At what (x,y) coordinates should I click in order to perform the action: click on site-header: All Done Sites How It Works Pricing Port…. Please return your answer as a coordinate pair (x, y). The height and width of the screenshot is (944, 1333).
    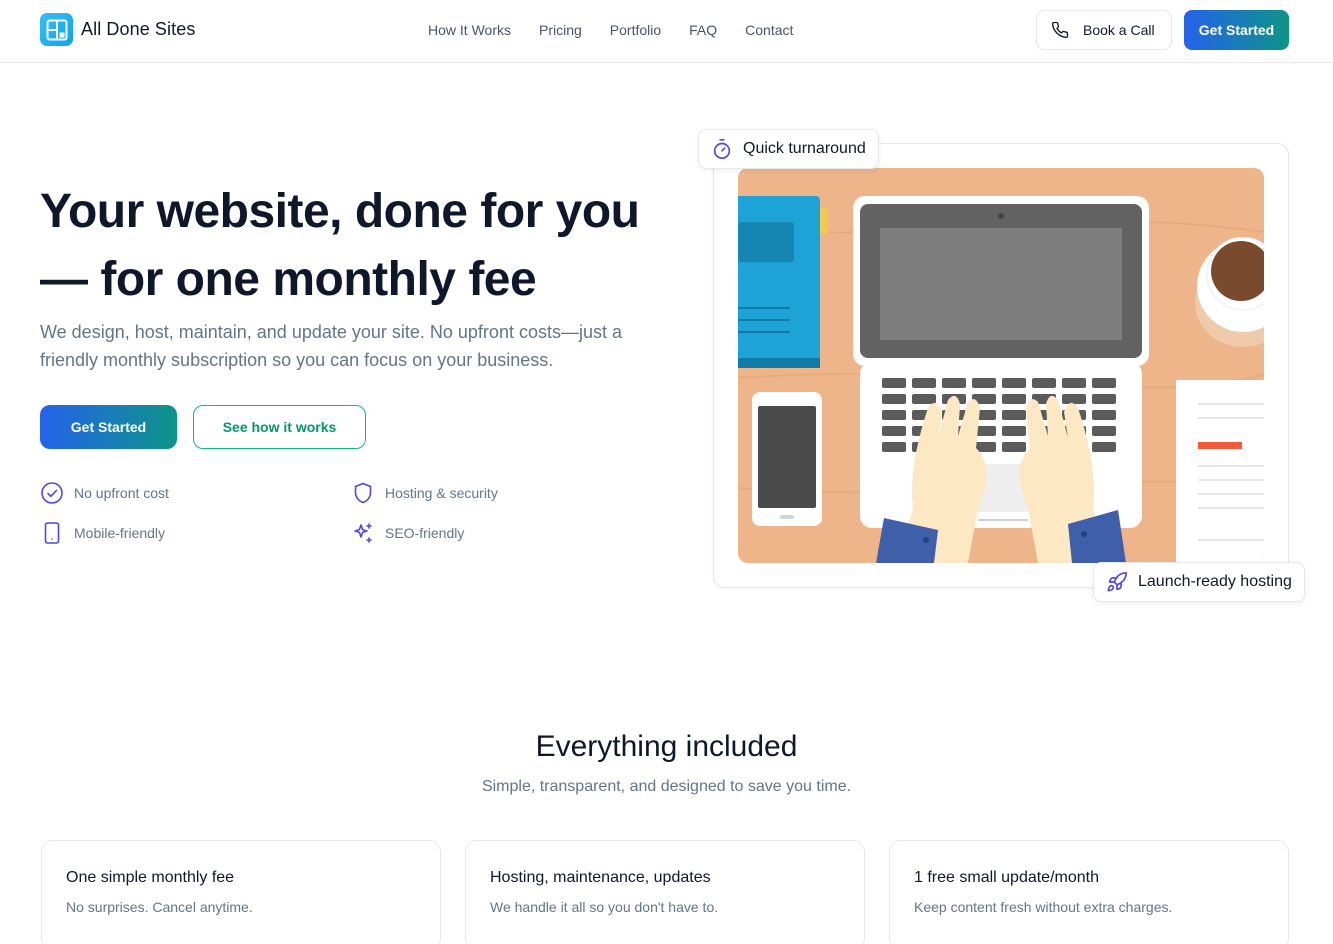
    Looking at the image, I should click on (666, 31).